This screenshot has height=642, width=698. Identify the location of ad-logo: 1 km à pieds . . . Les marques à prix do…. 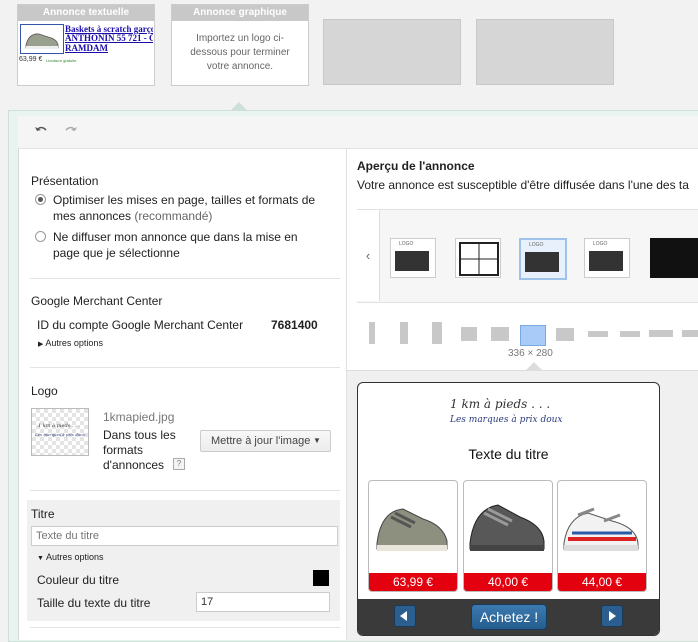
(508, 415).